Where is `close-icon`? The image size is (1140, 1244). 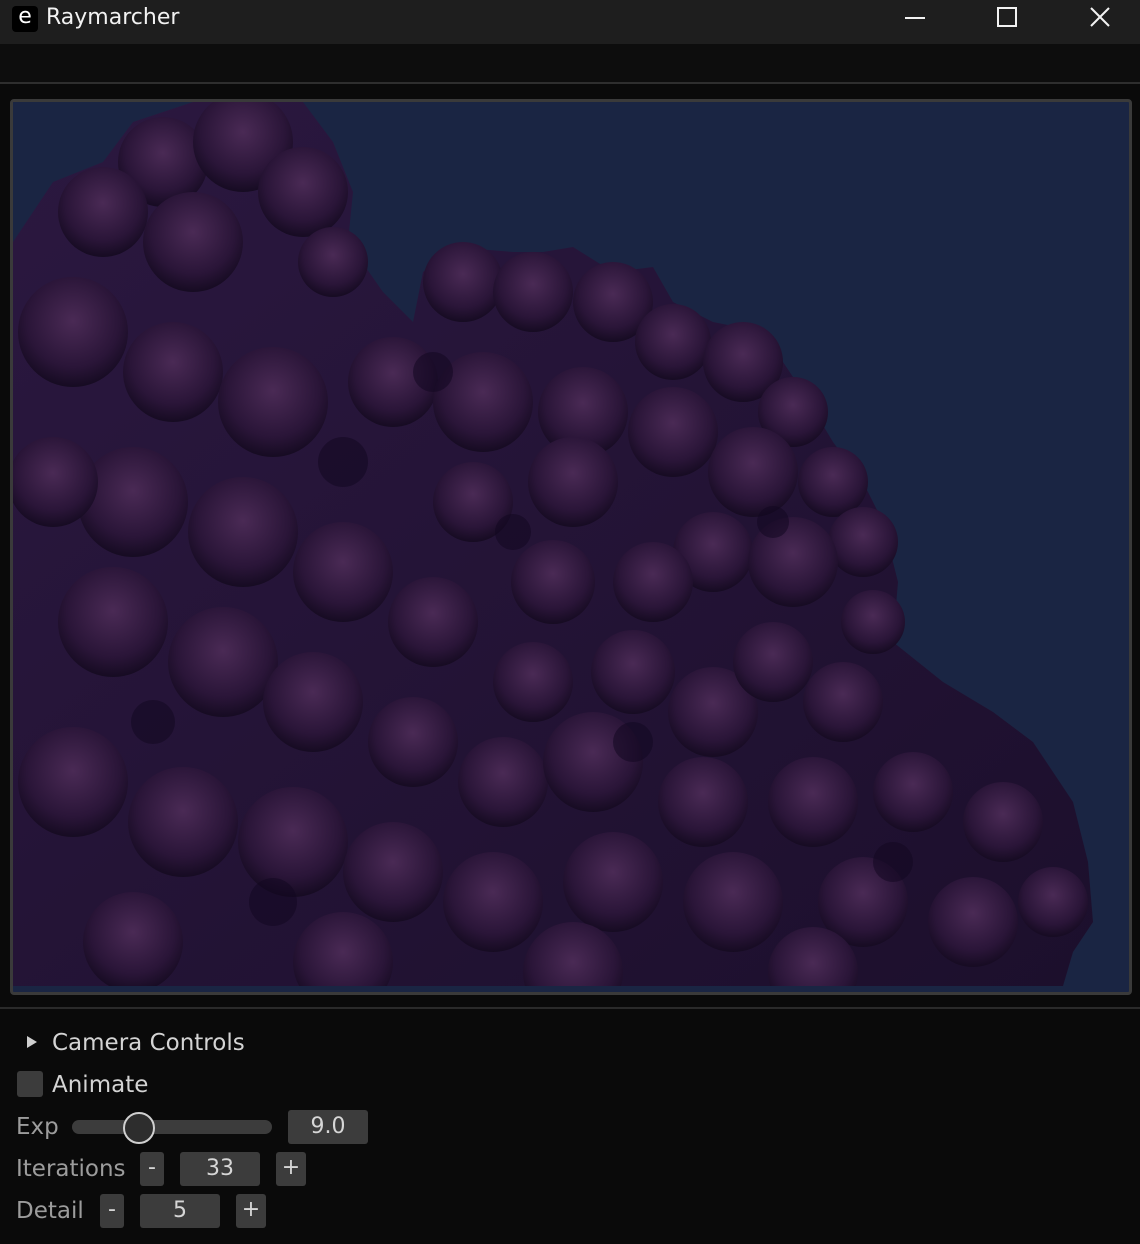
close-icon is located at coordinates (1100, 17).